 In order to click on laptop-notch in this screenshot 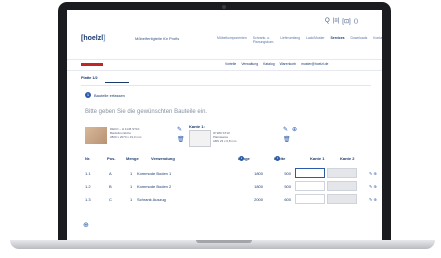, I will do `click(224, 241)`.